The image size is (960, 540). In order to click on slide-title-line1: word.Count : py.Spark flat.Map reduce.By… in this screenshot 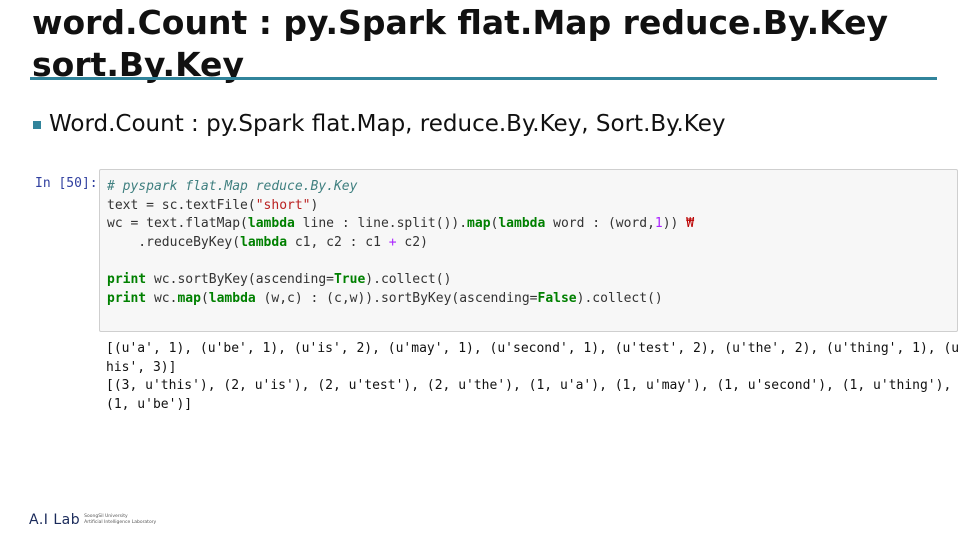, I will do `click(460, 22)`.